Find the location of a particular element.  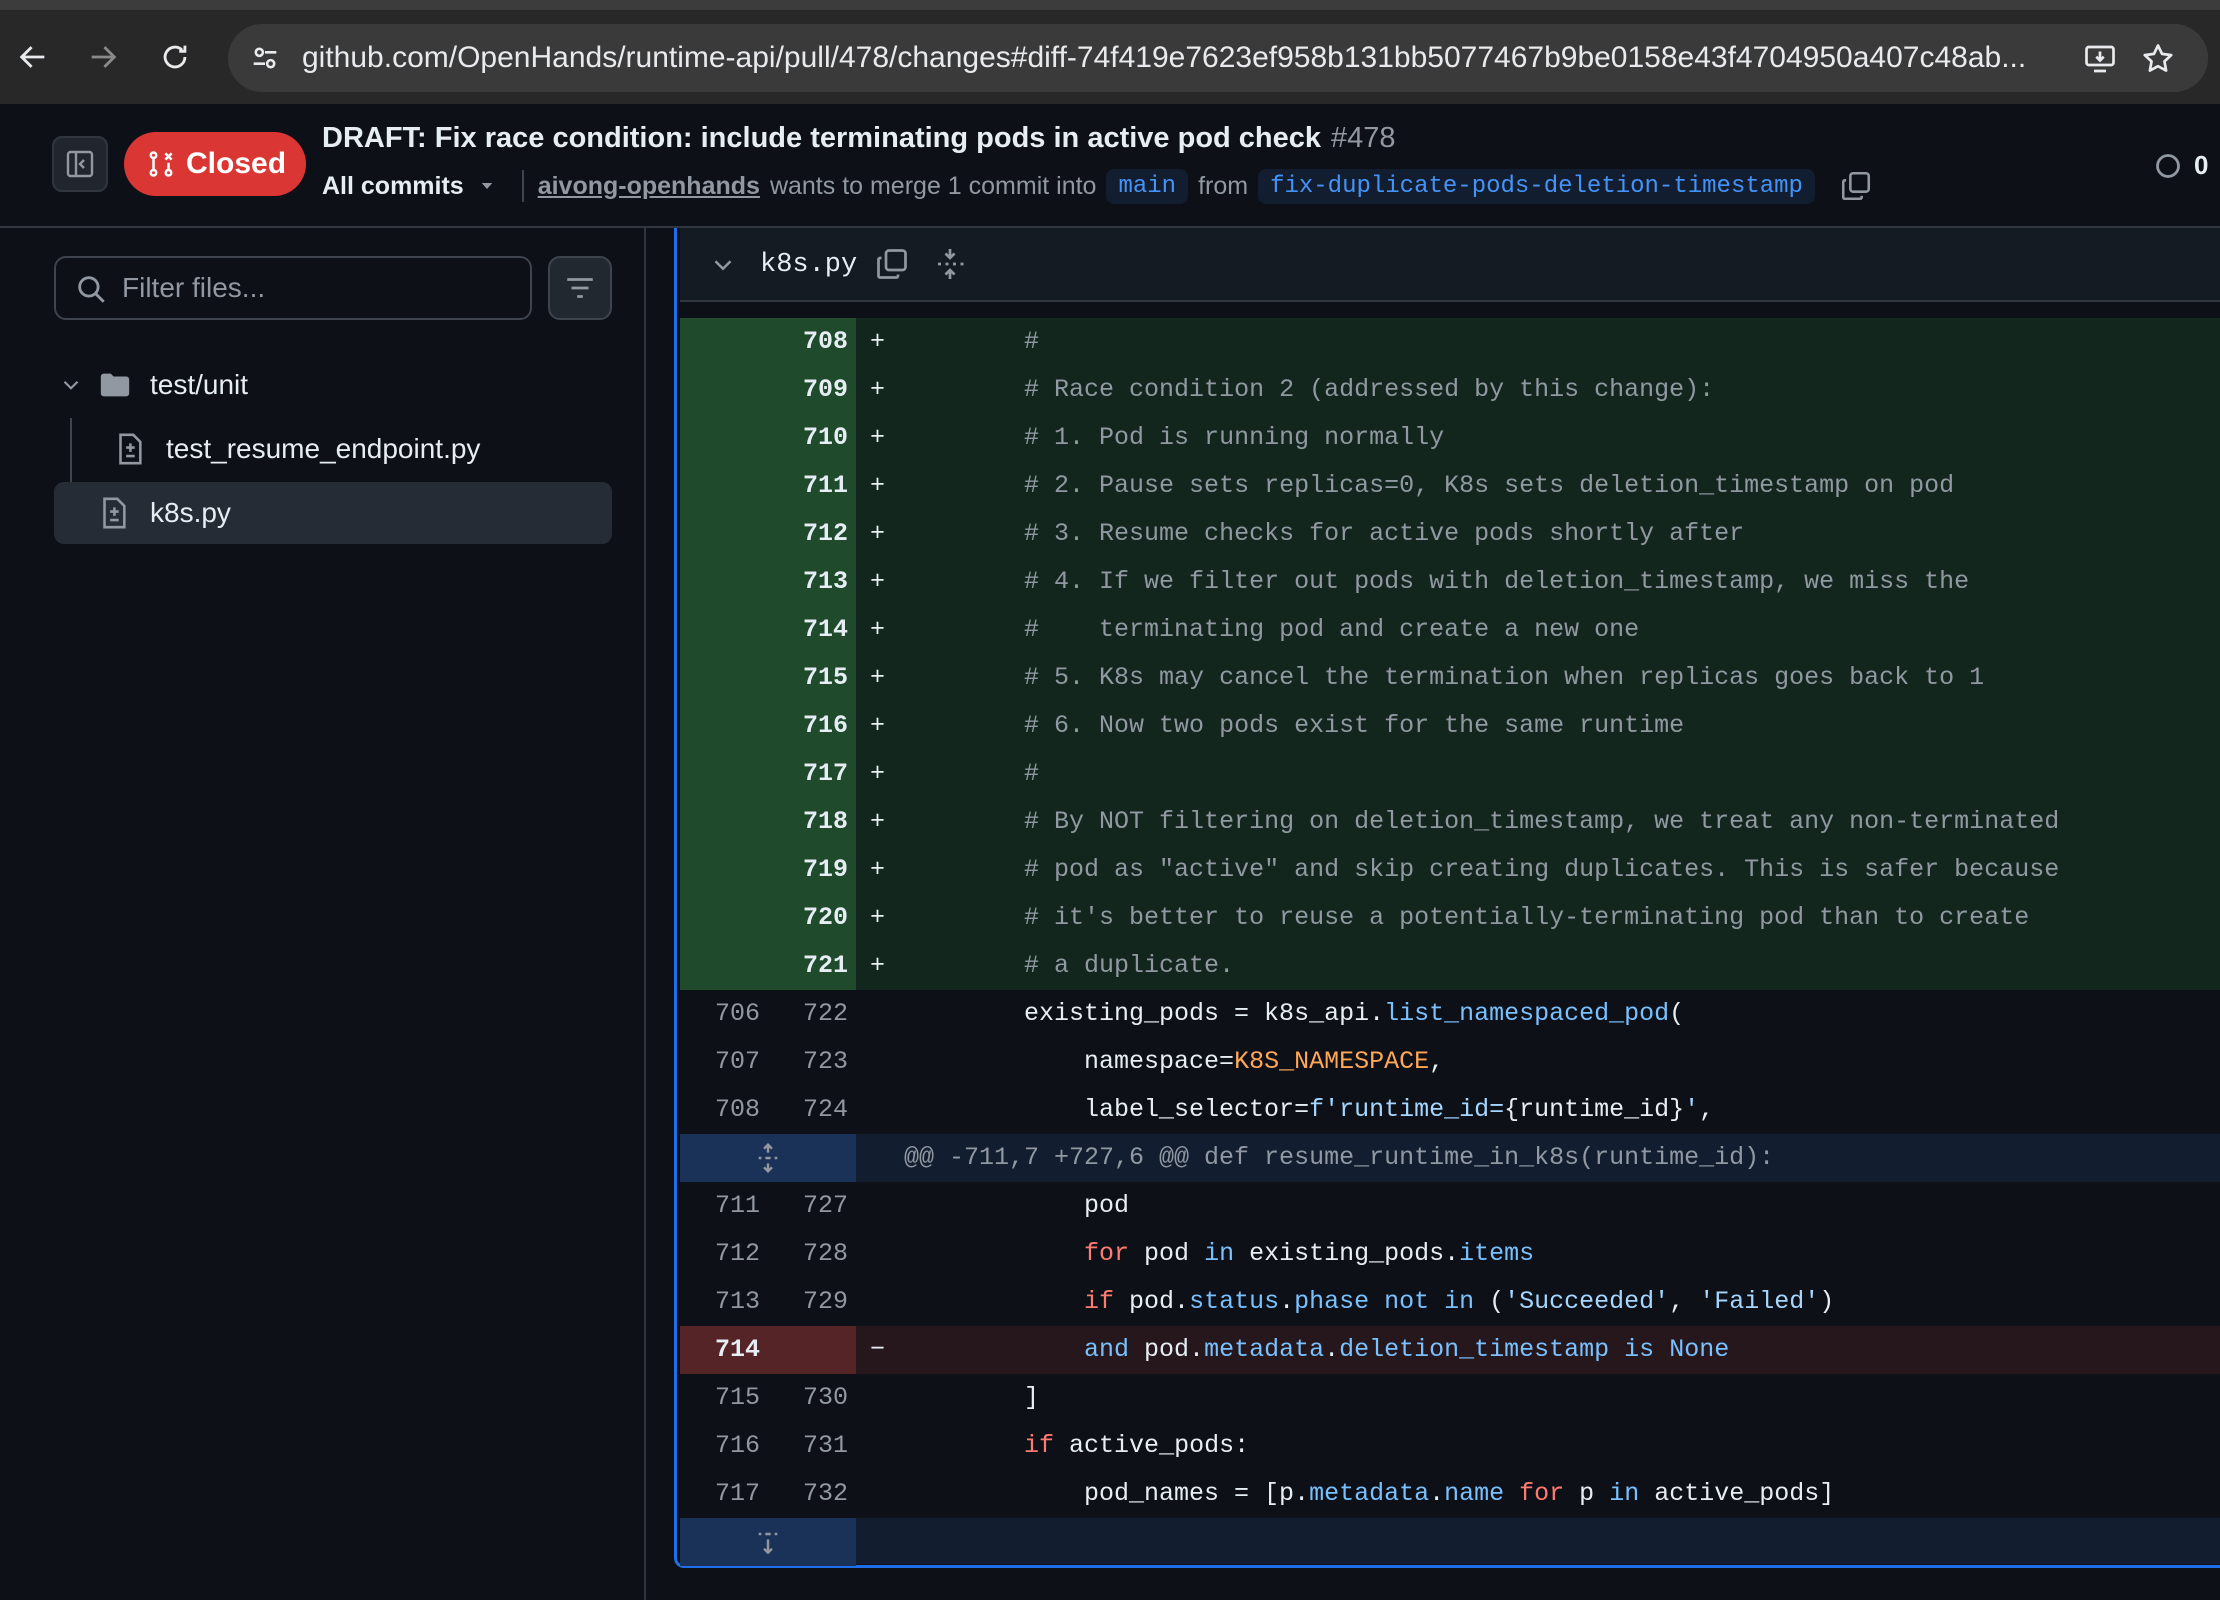

old-line-number: 716 is located at coordinates (720, 1446).